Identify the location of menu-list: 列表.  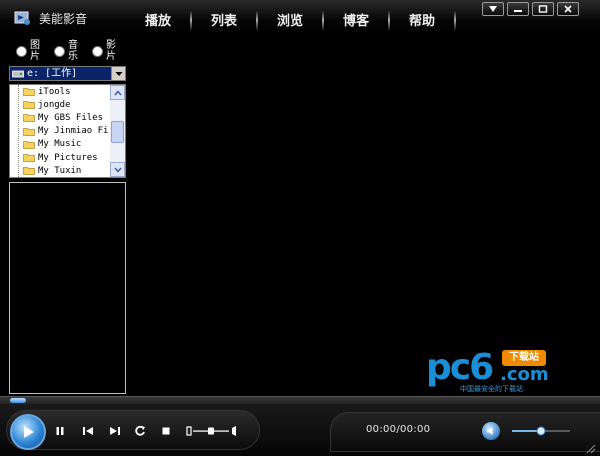
(224, 19).